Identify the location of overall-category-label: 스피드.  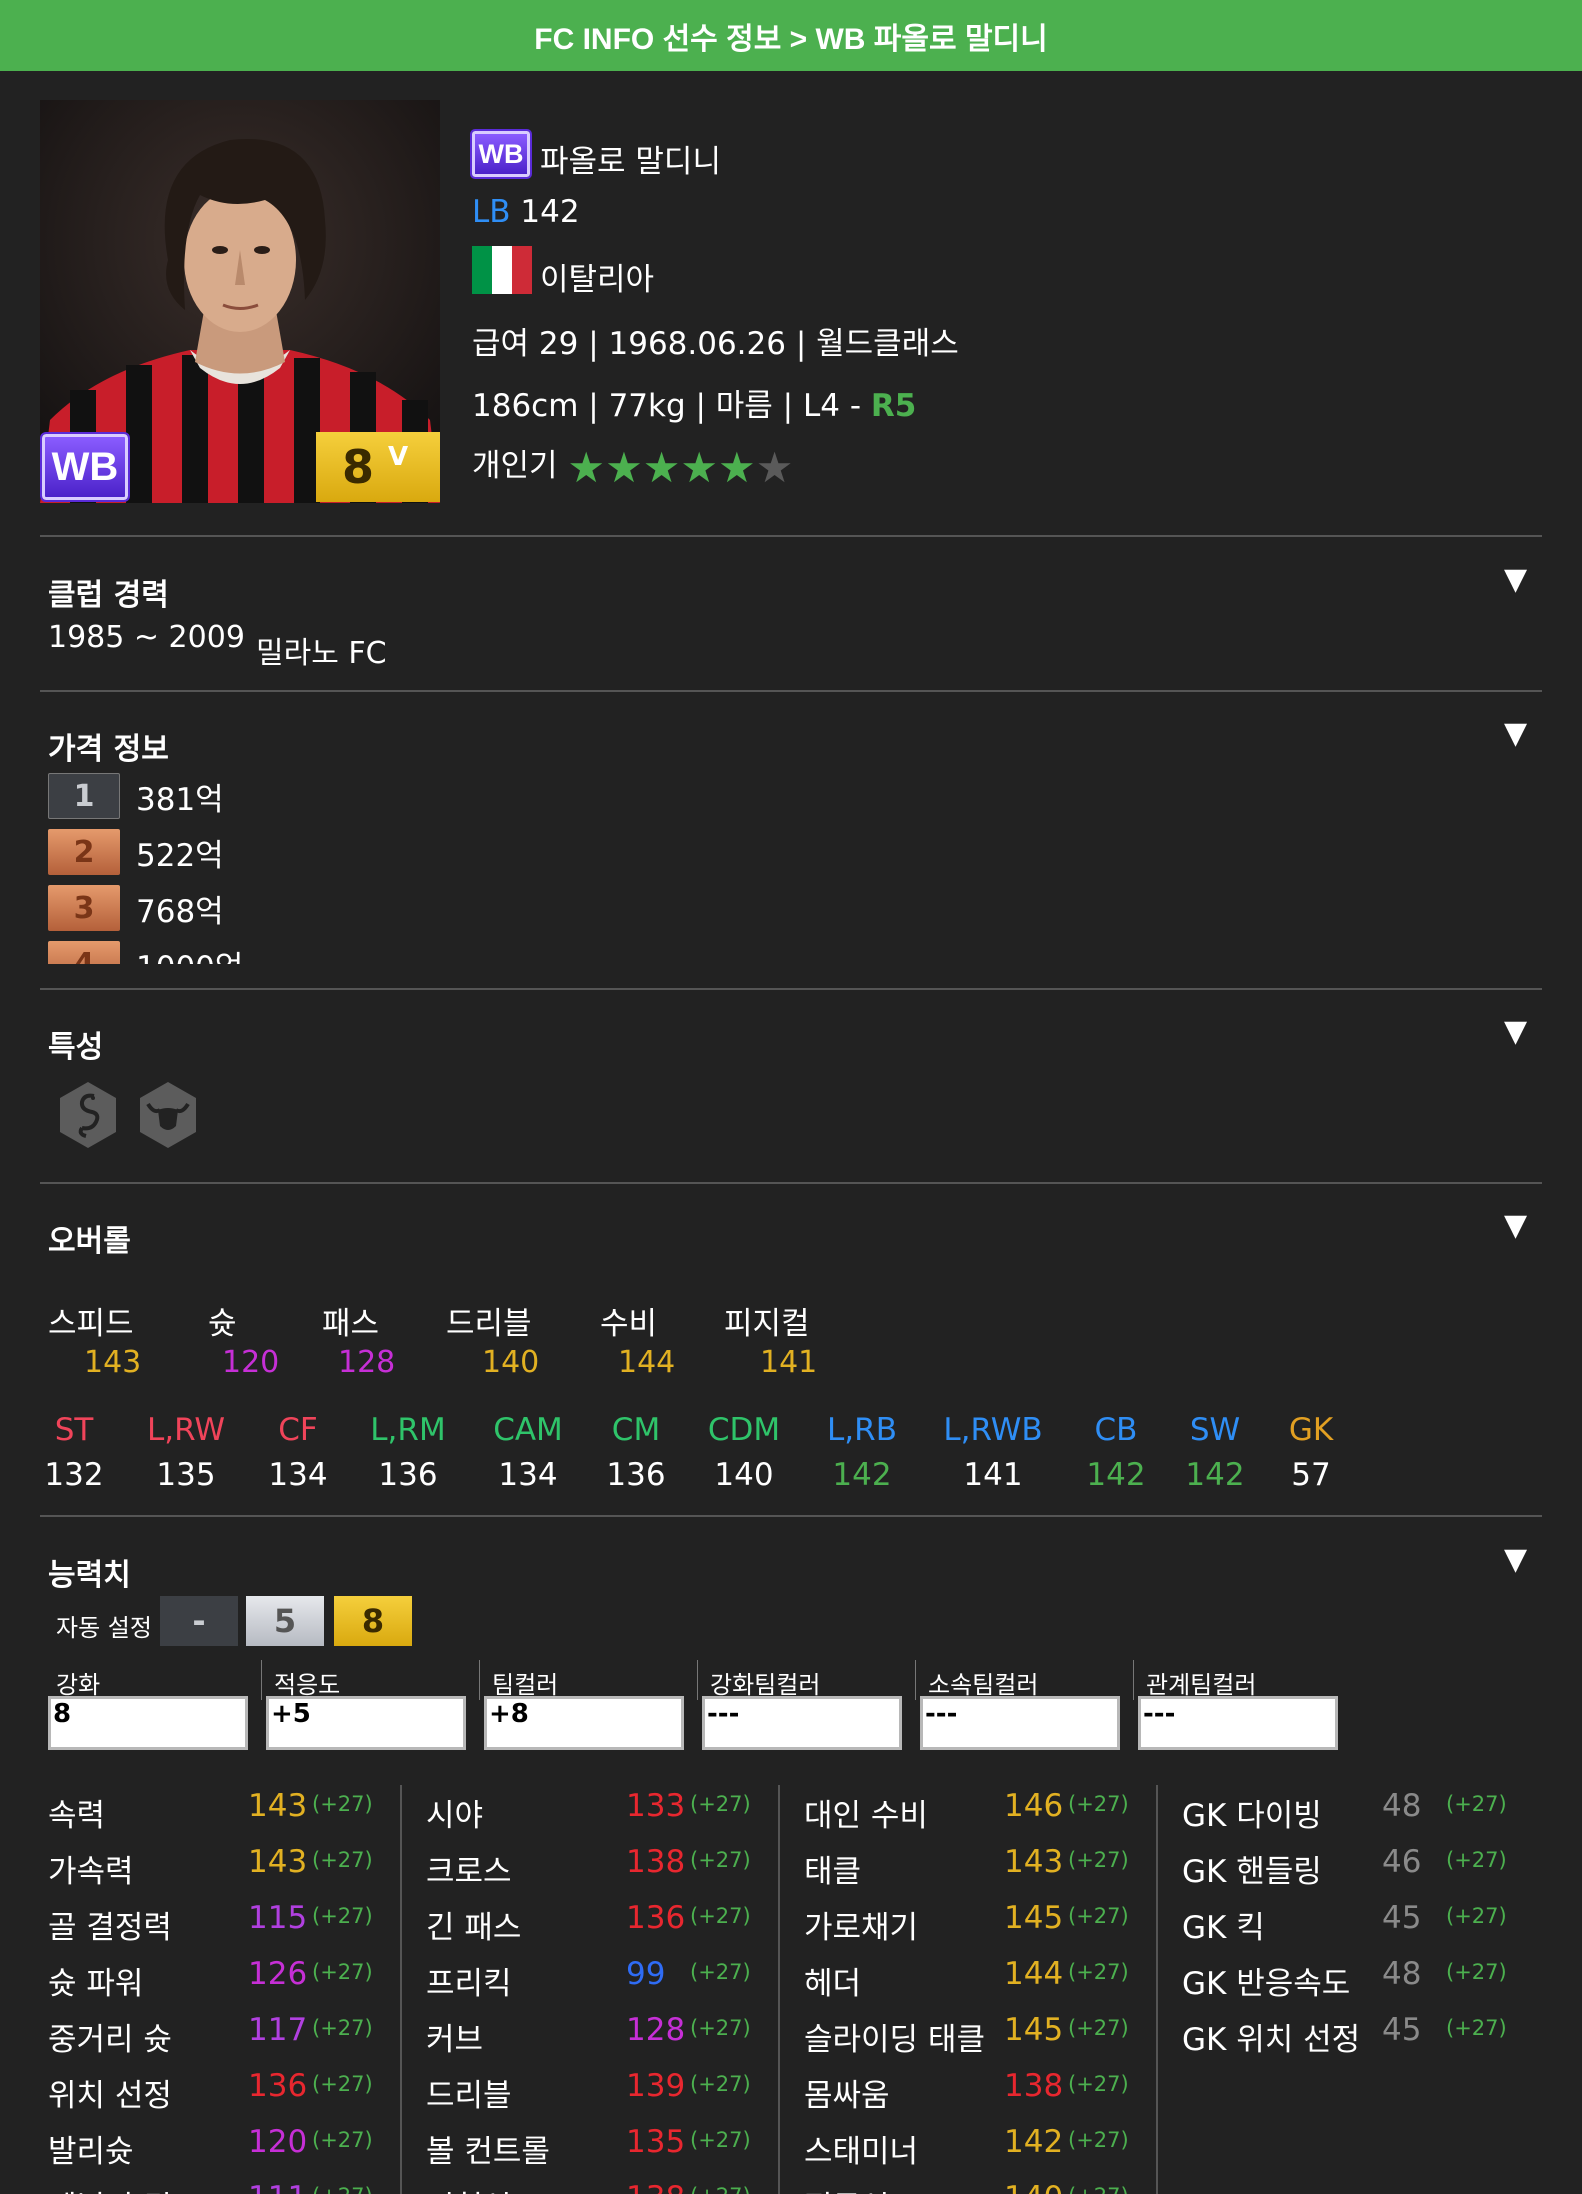
(91, 1324).